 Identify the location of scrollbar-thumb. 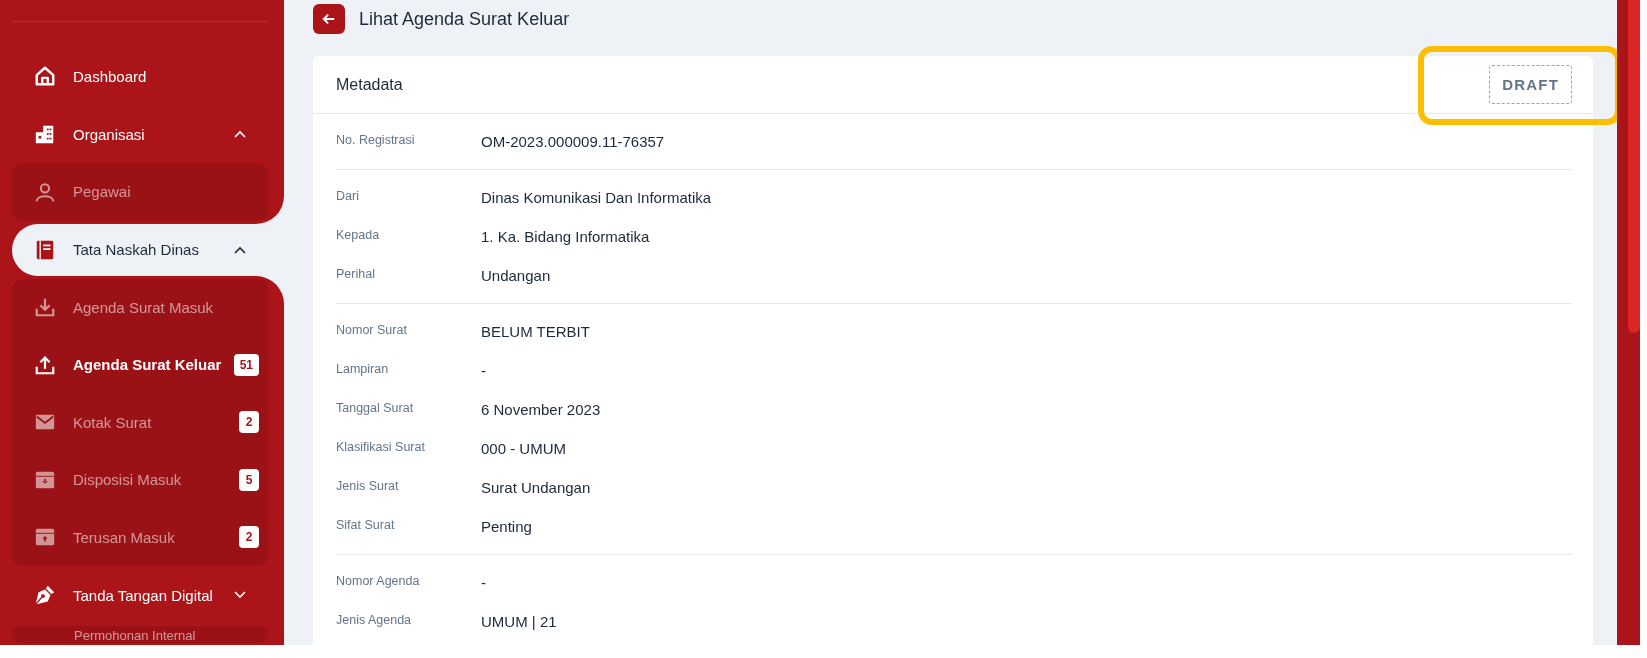
(1634, 166).